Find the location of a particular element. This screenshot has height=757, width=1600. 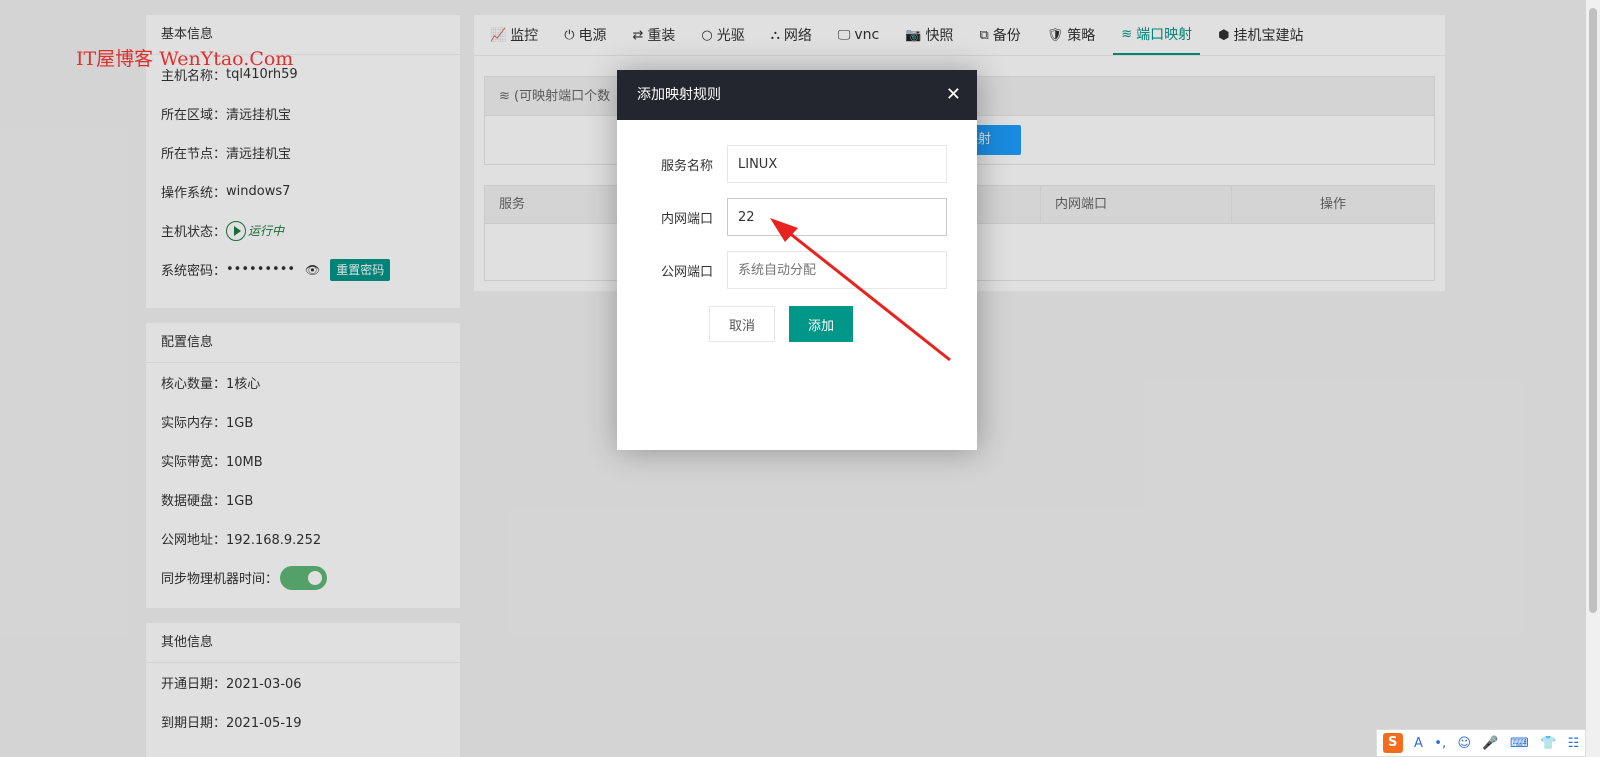

add-mapping-dialog: 添加映射规则 ✕ 服务名称 内网端口 公网端口 取消 添加 is located at coordinates (797, 260).